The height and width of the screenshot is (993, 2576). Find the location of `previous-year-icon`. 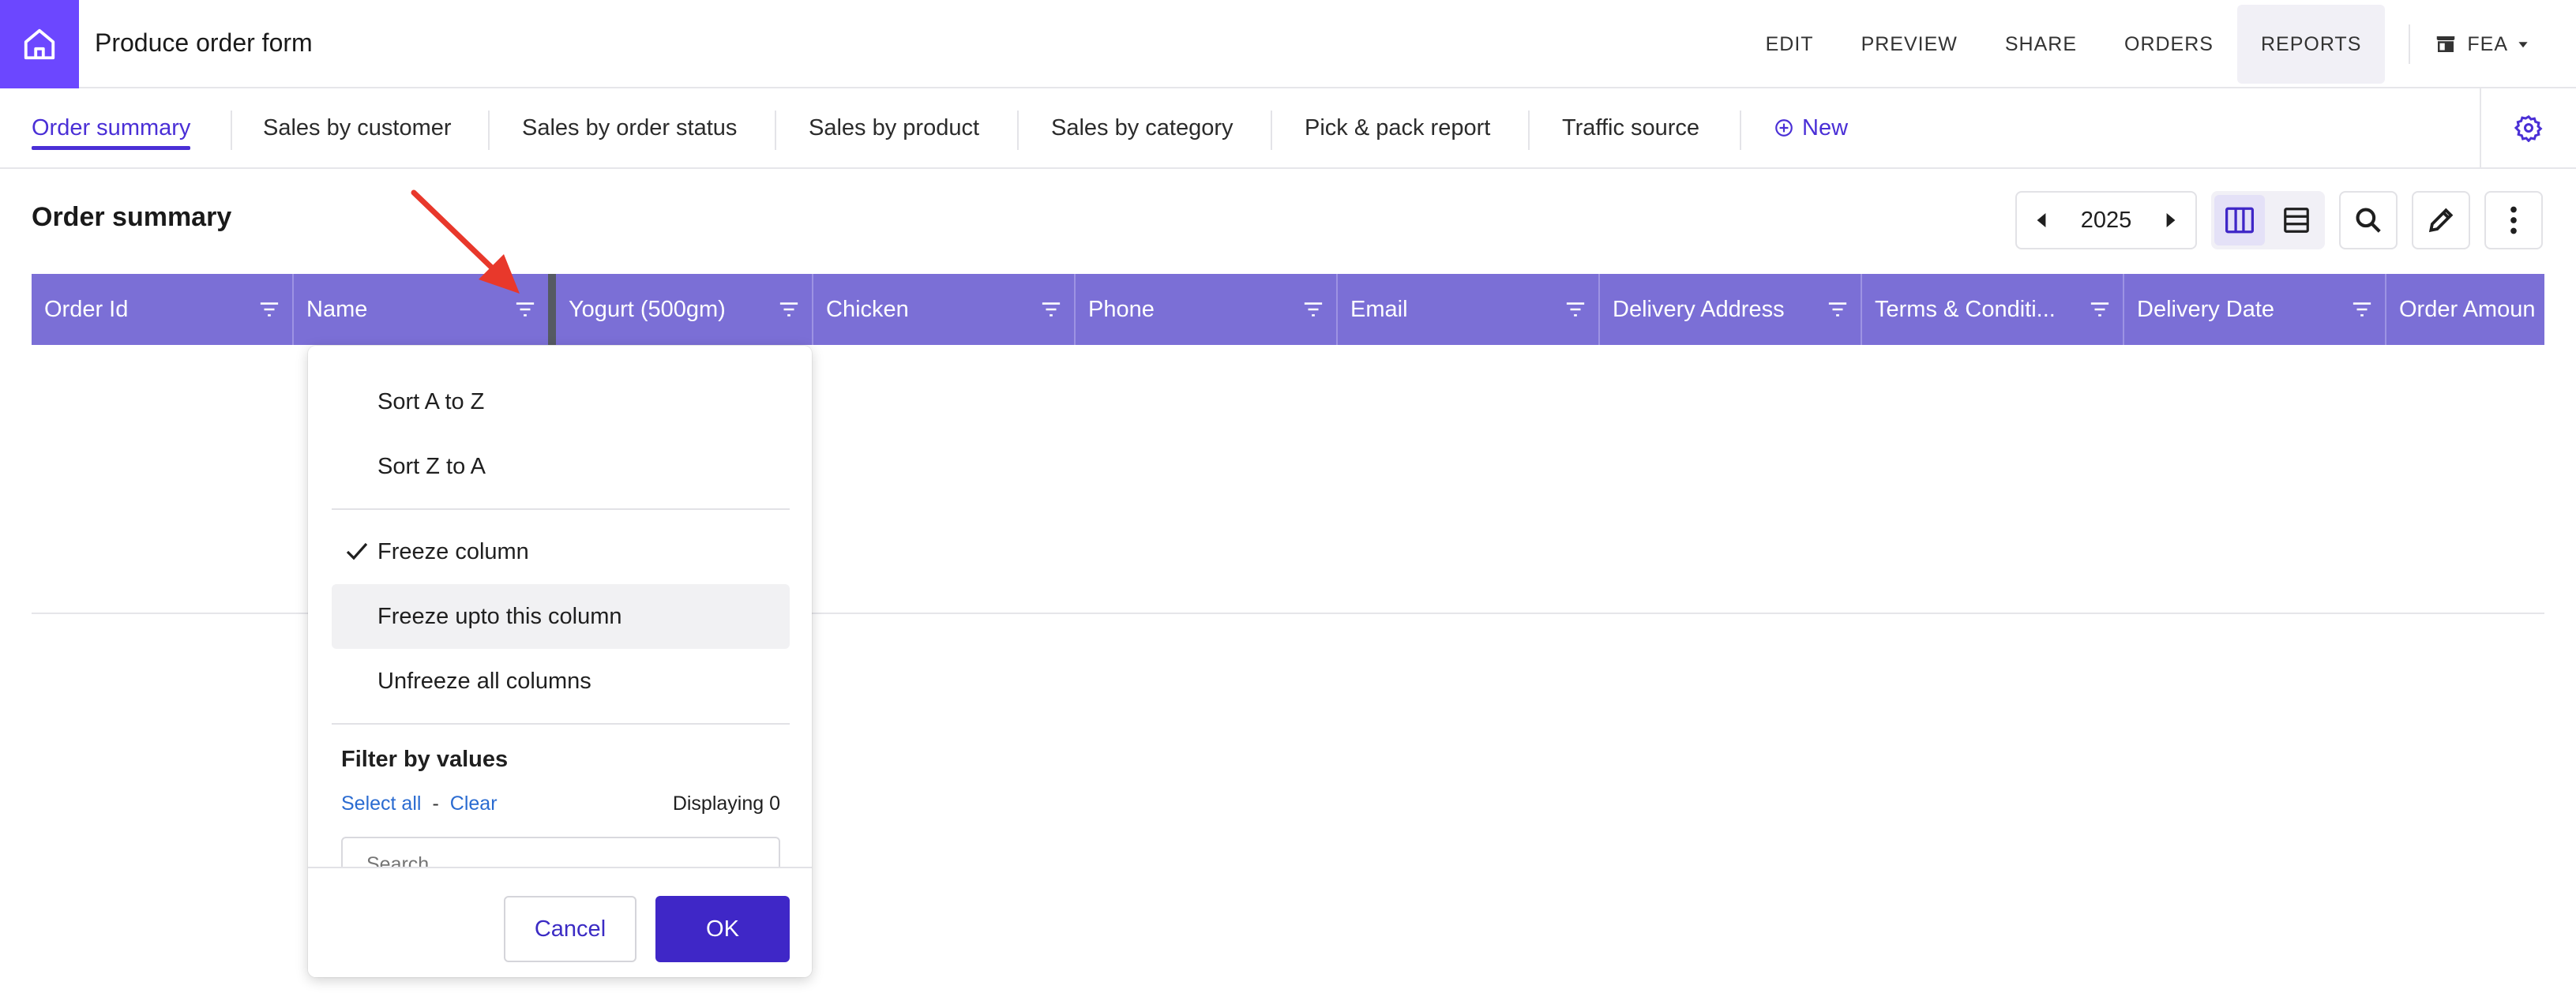

previous-year-icon is located at coordinates (2041, 221).